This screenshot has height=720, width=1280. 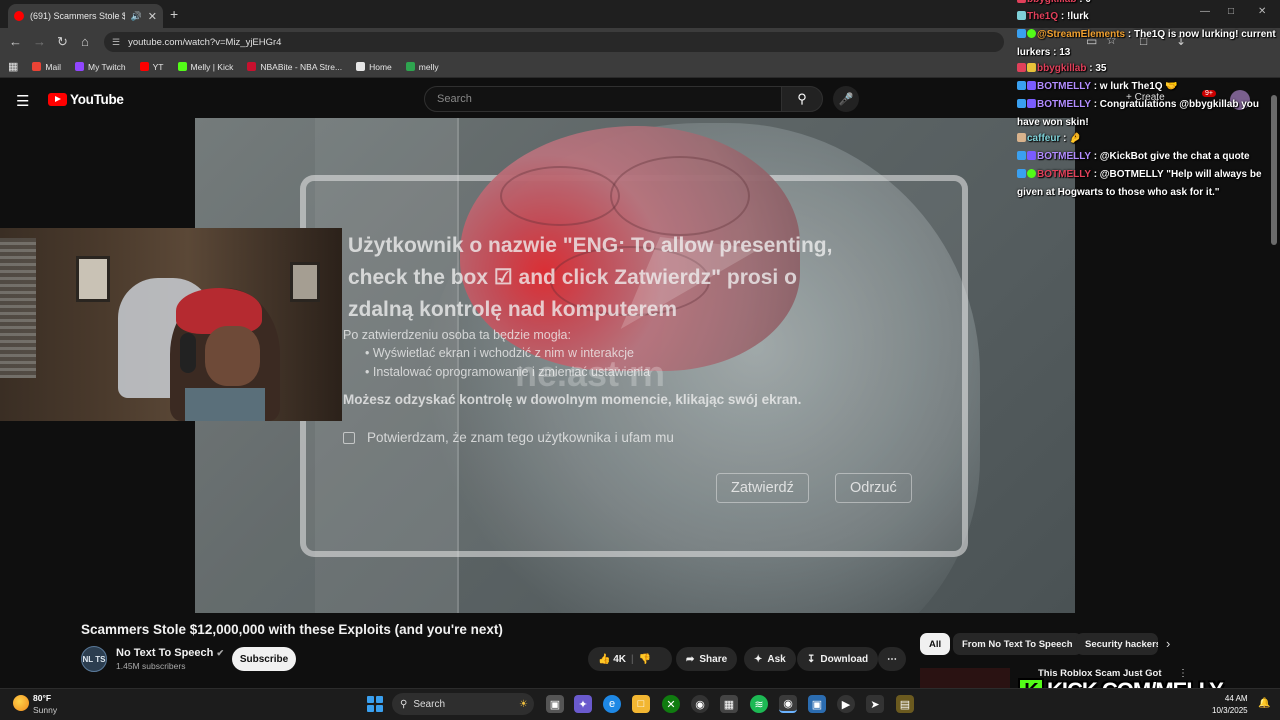 What do you see at coordinates (422, 67) in the screenshot?
I see `bookmark-melly: melly` at bounding box center [422, 67].